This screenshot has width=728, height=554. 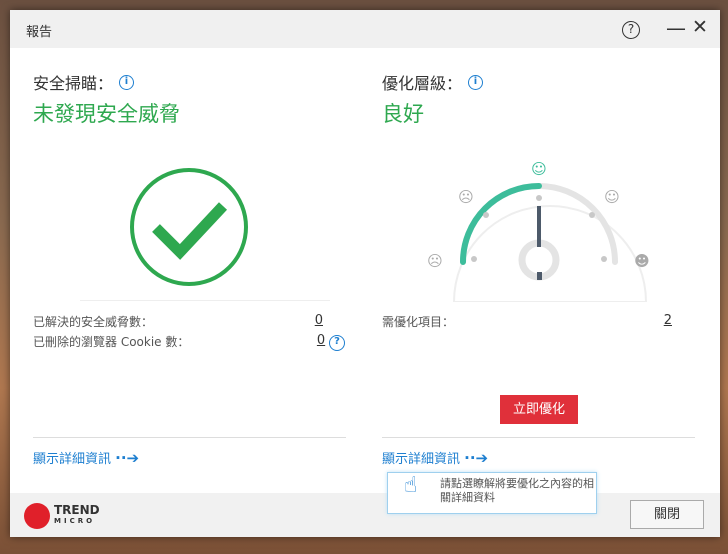 I want to click on row-label: 已解決的安全威脅數：, so click(x=93, y=322).